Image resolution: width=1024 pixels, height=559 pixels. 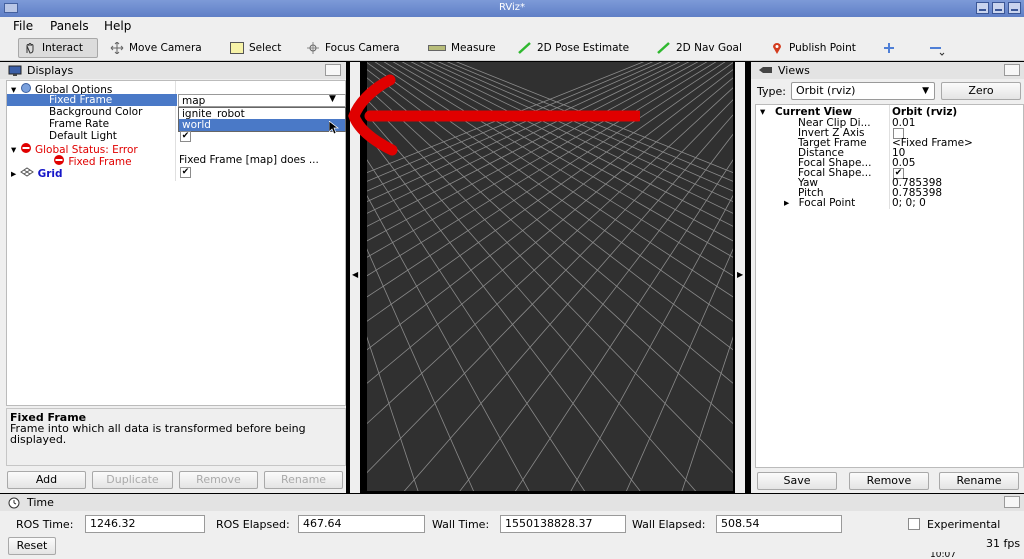 I want to click on focus-camera-label: Focus Camera, so click(x=362, y=48).